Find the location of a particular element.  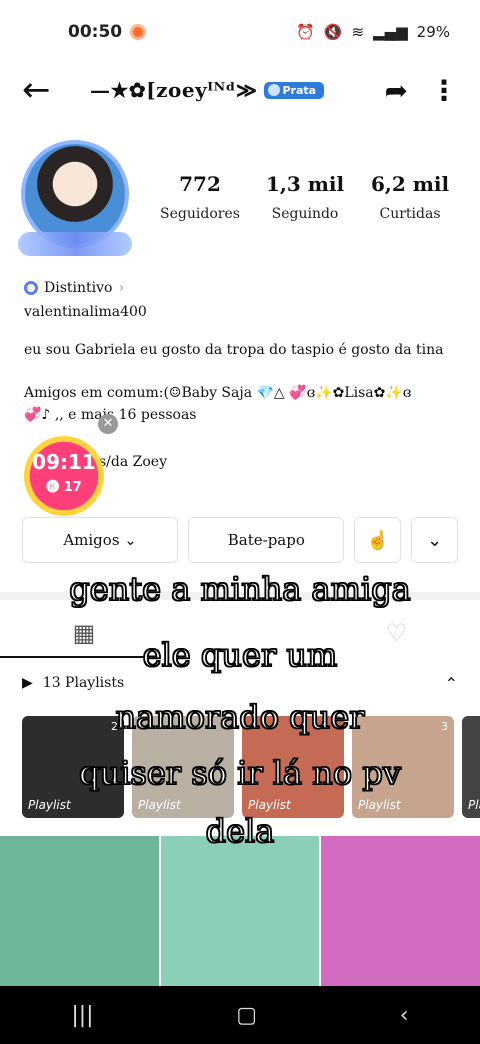

chat-button: Bate-papo is located at coordinates (266, 540).